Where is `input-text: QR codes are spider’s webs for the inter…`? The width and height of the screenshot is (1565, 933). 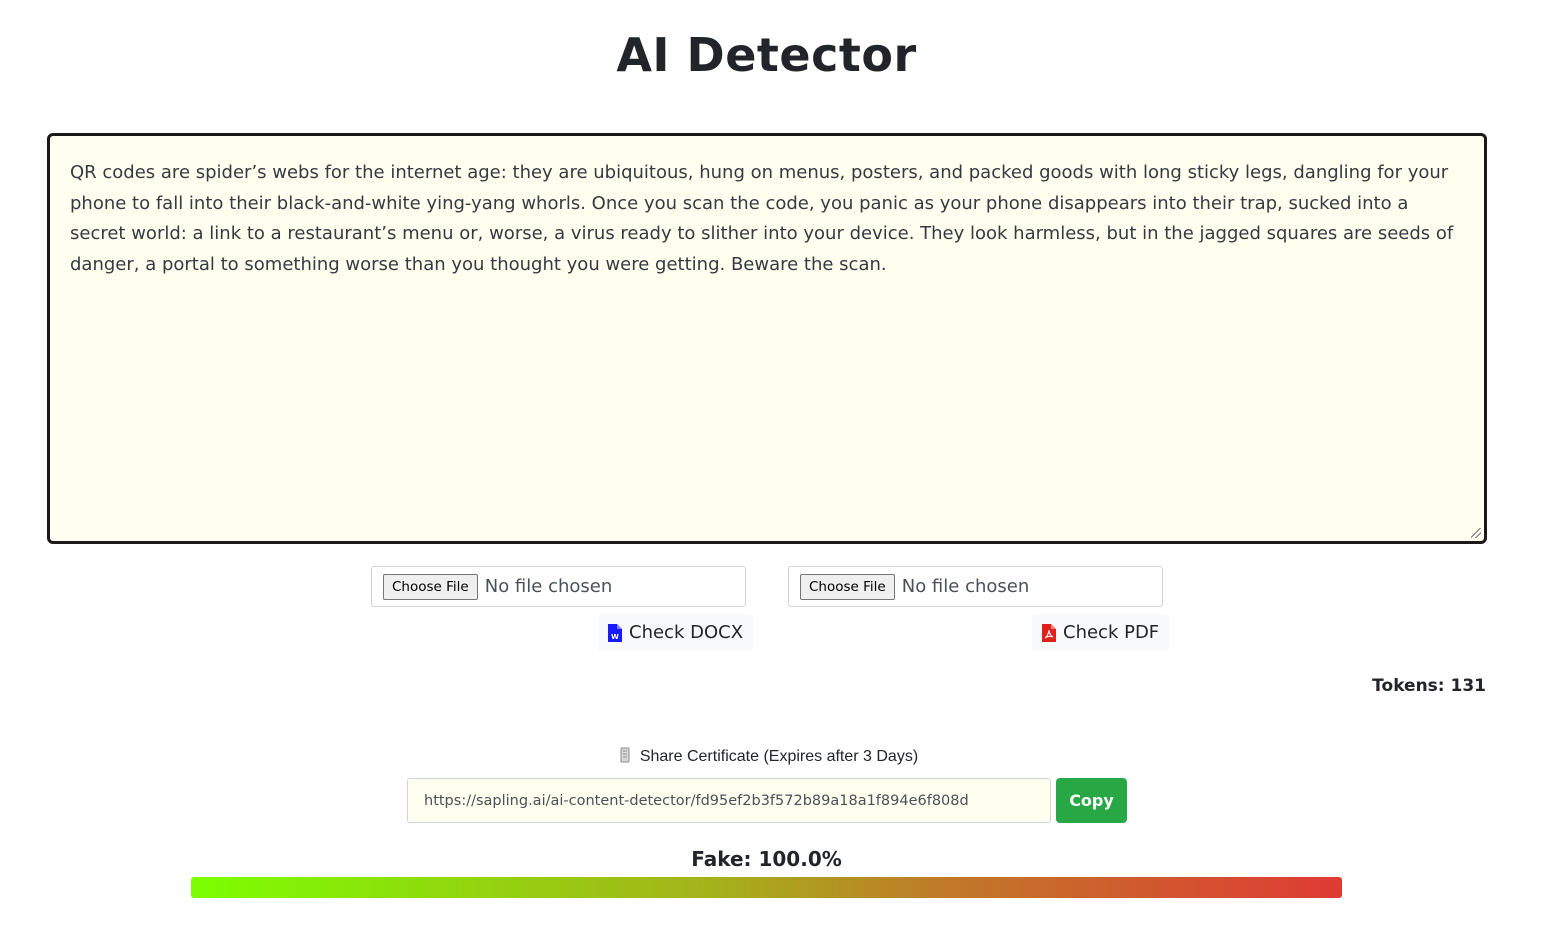 input-text: QR codes are spider’s webs for the inter… is located at coordinates (762, 218).